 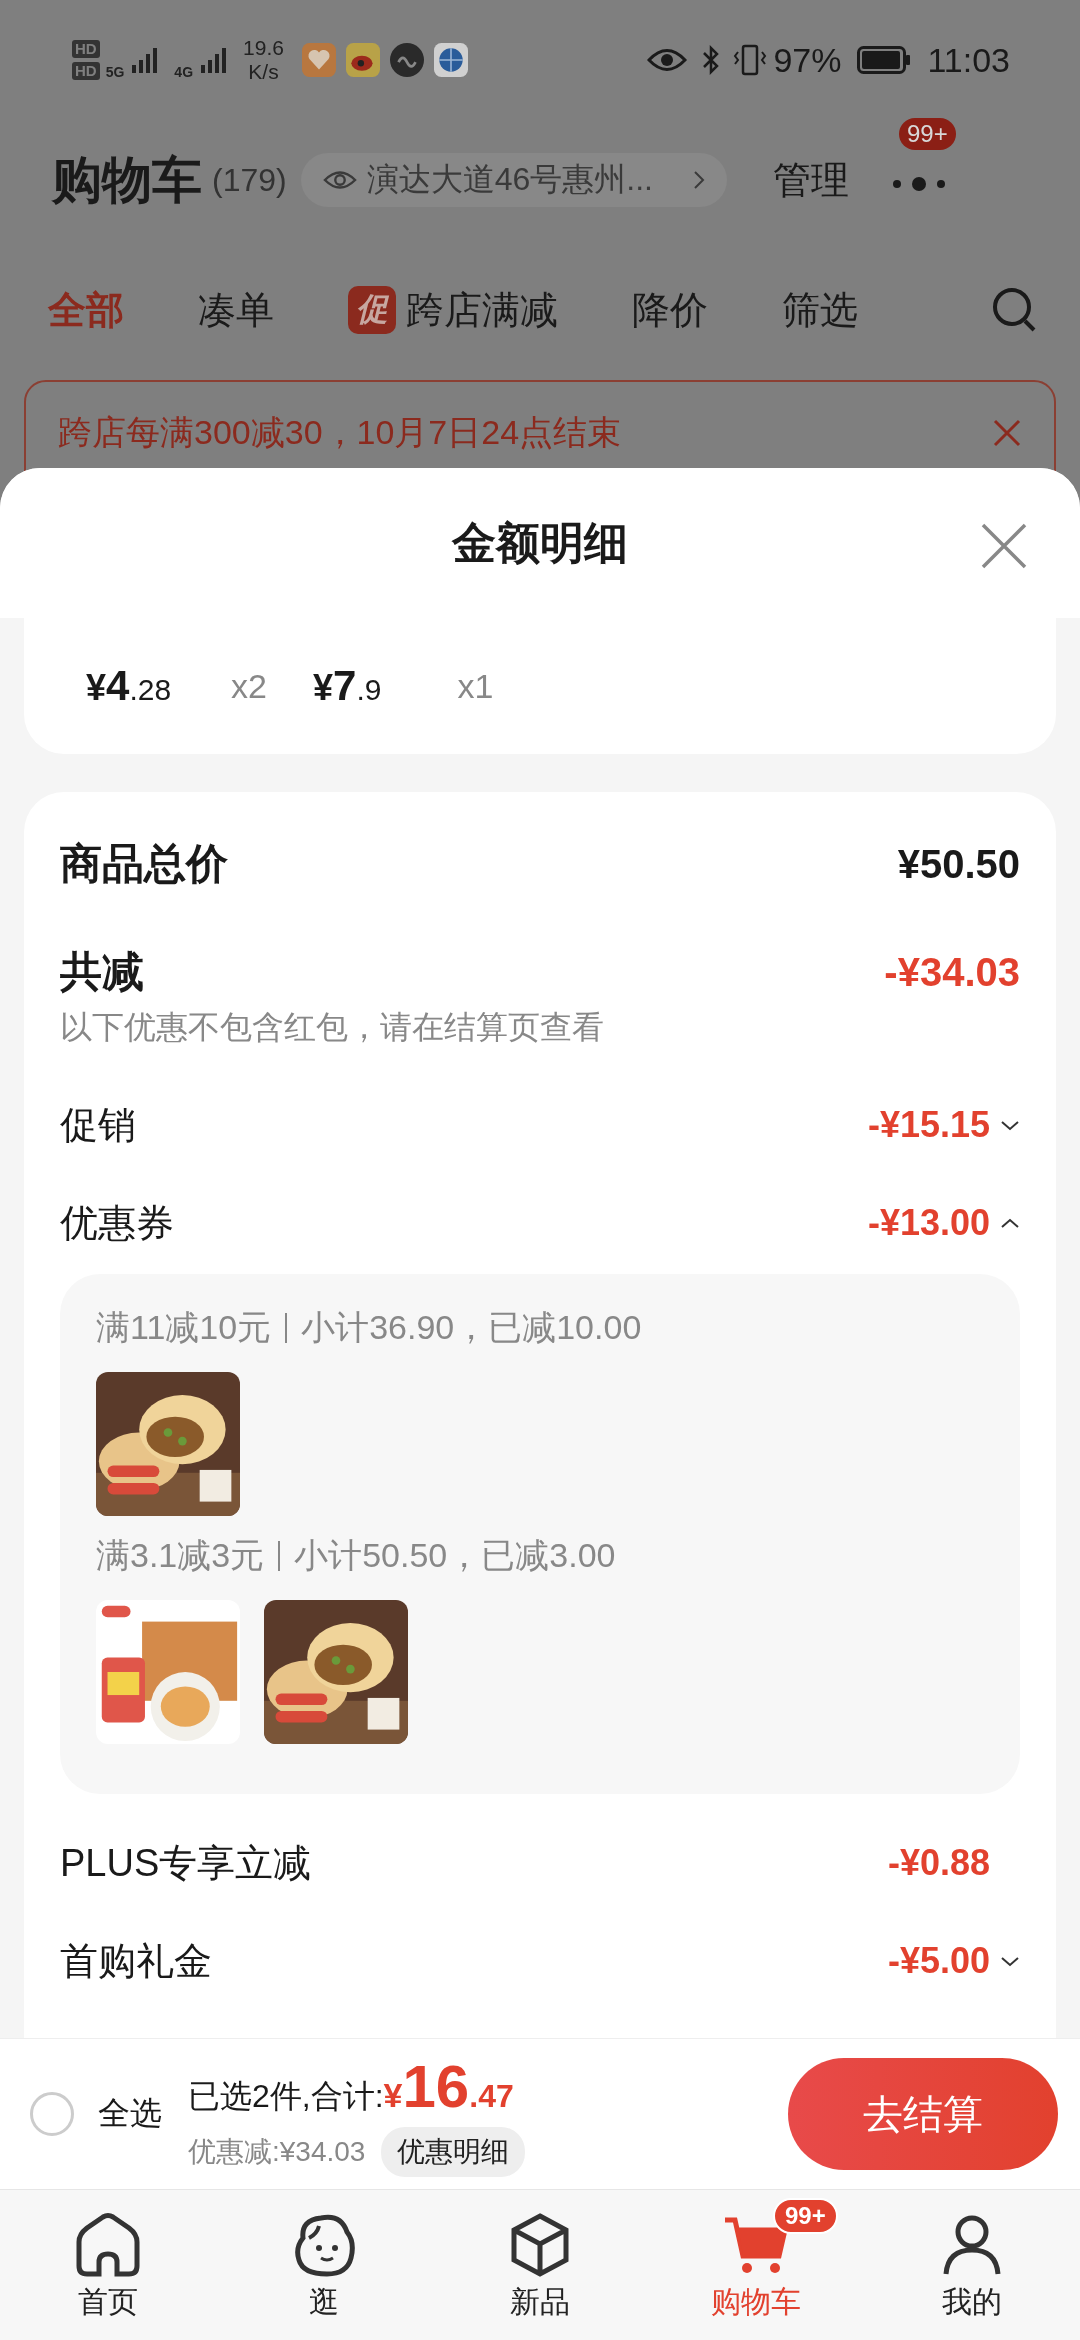 I want to click on discount-detail-button: 优惠明细, so click(x=453, y=2151).